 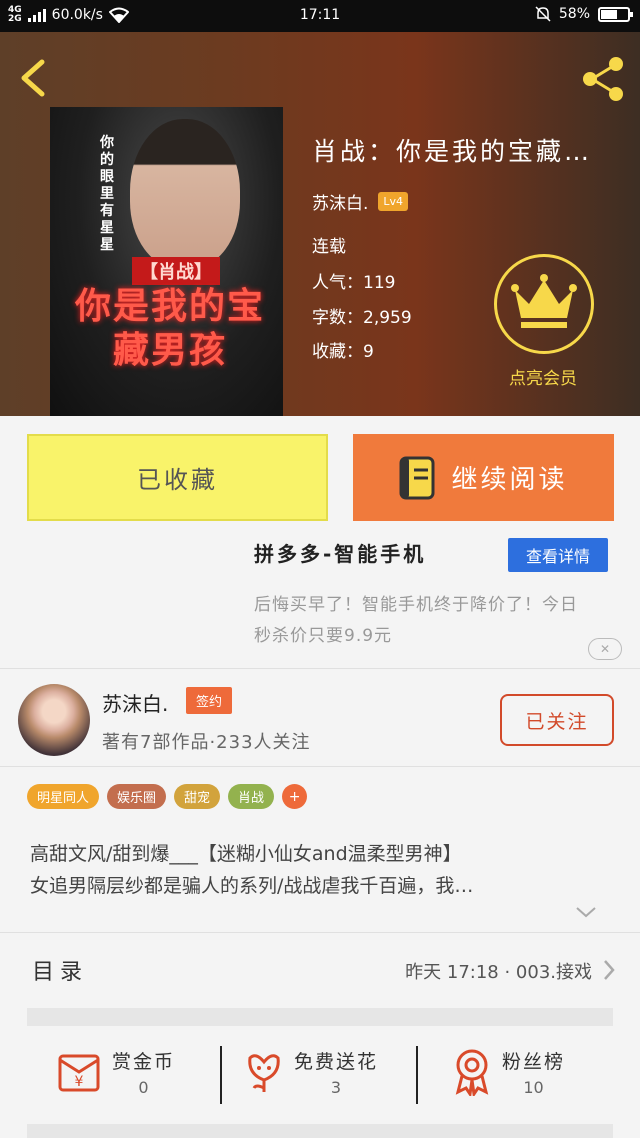 I want to click on vip-label: 点亮会员, so click(x=543, y=379).